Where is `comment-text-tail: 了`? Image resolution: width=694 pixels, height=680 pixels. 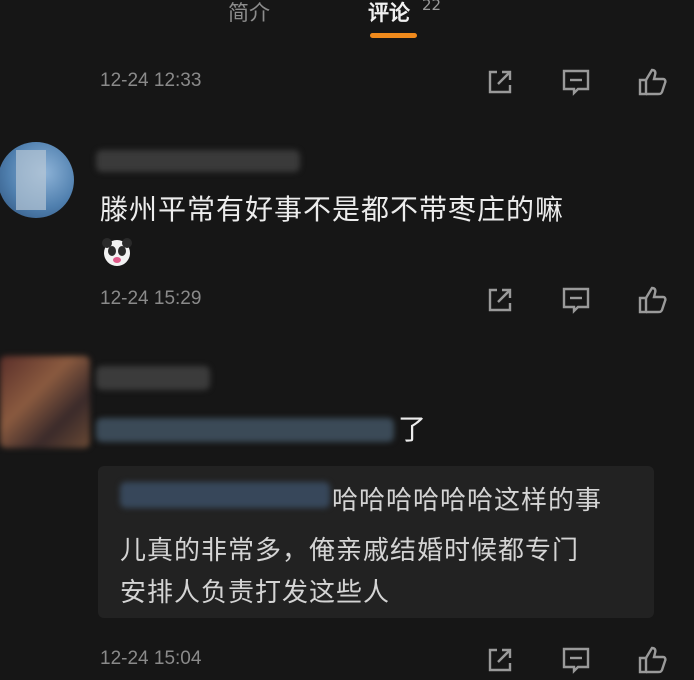
comment-text-tail: 了 is located at coordinates (413, 429).